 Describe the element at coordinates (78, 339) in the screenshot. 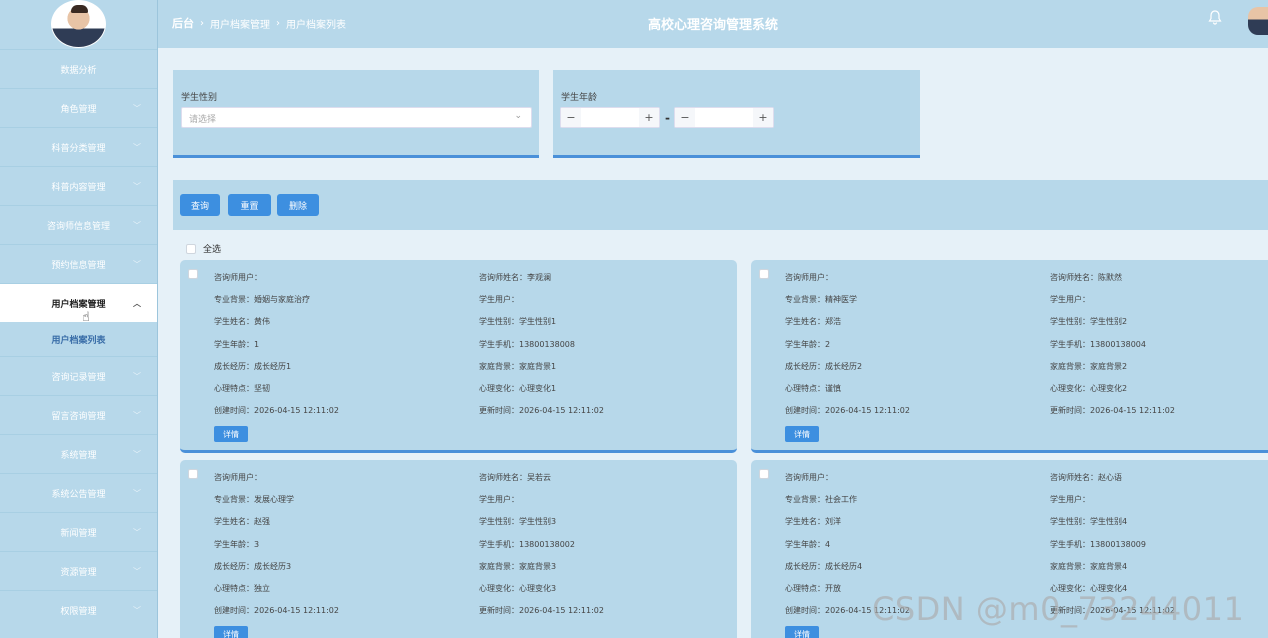

I see `sidebar-subitem: 用户档案列表` at that location.